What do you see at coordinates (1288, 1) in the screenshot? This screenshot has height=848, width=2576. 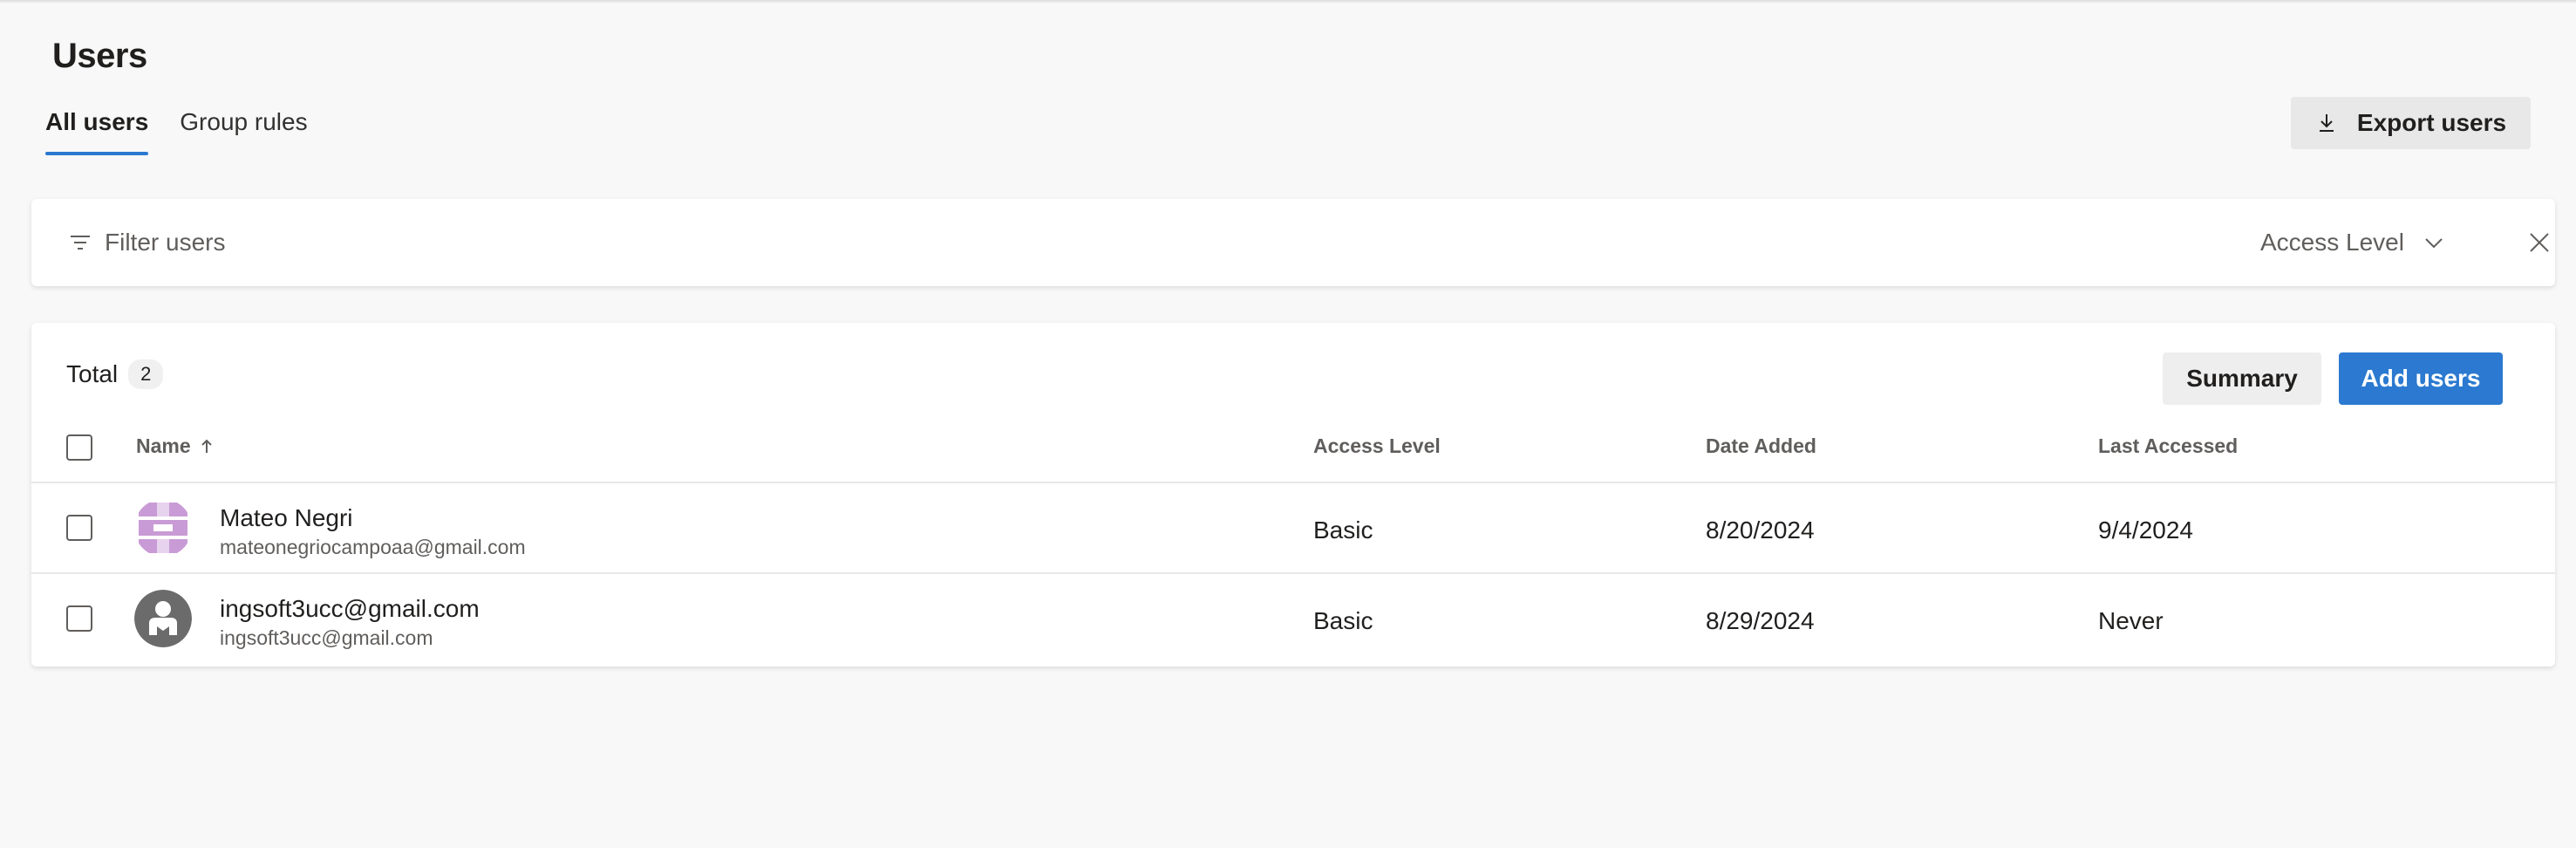 I see `top-bar-shadow` at bounding box center [1288, 1].